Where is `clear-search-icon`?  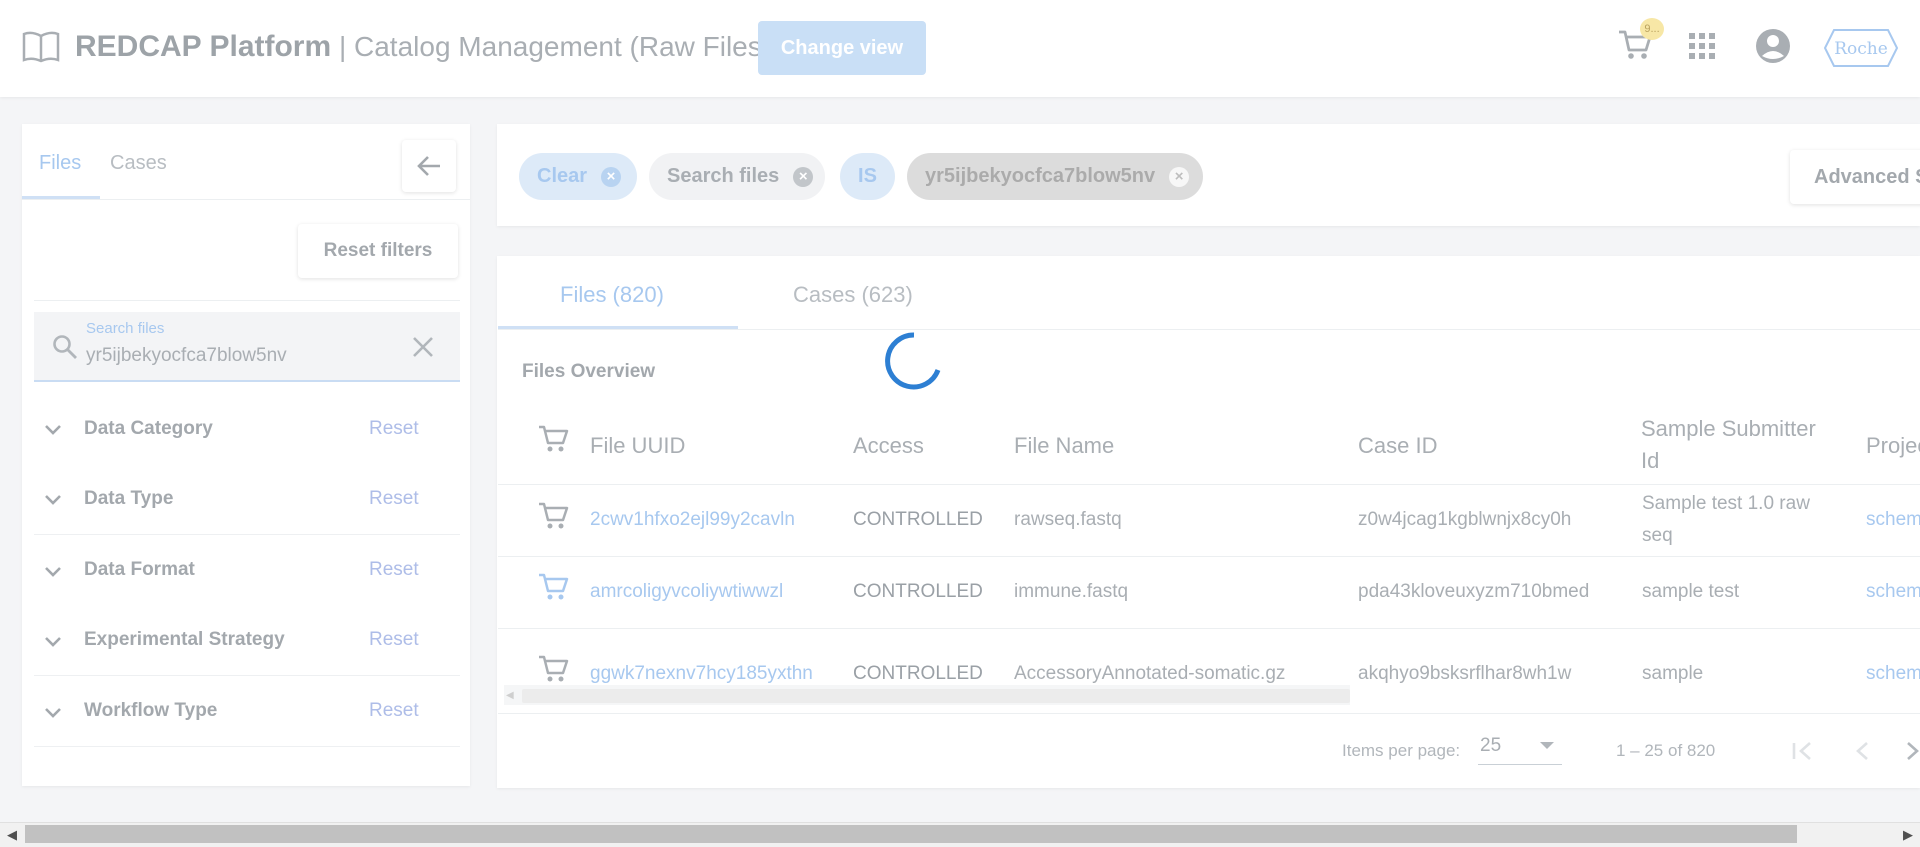 clear-search-icon is located at coordinates (423, 347).